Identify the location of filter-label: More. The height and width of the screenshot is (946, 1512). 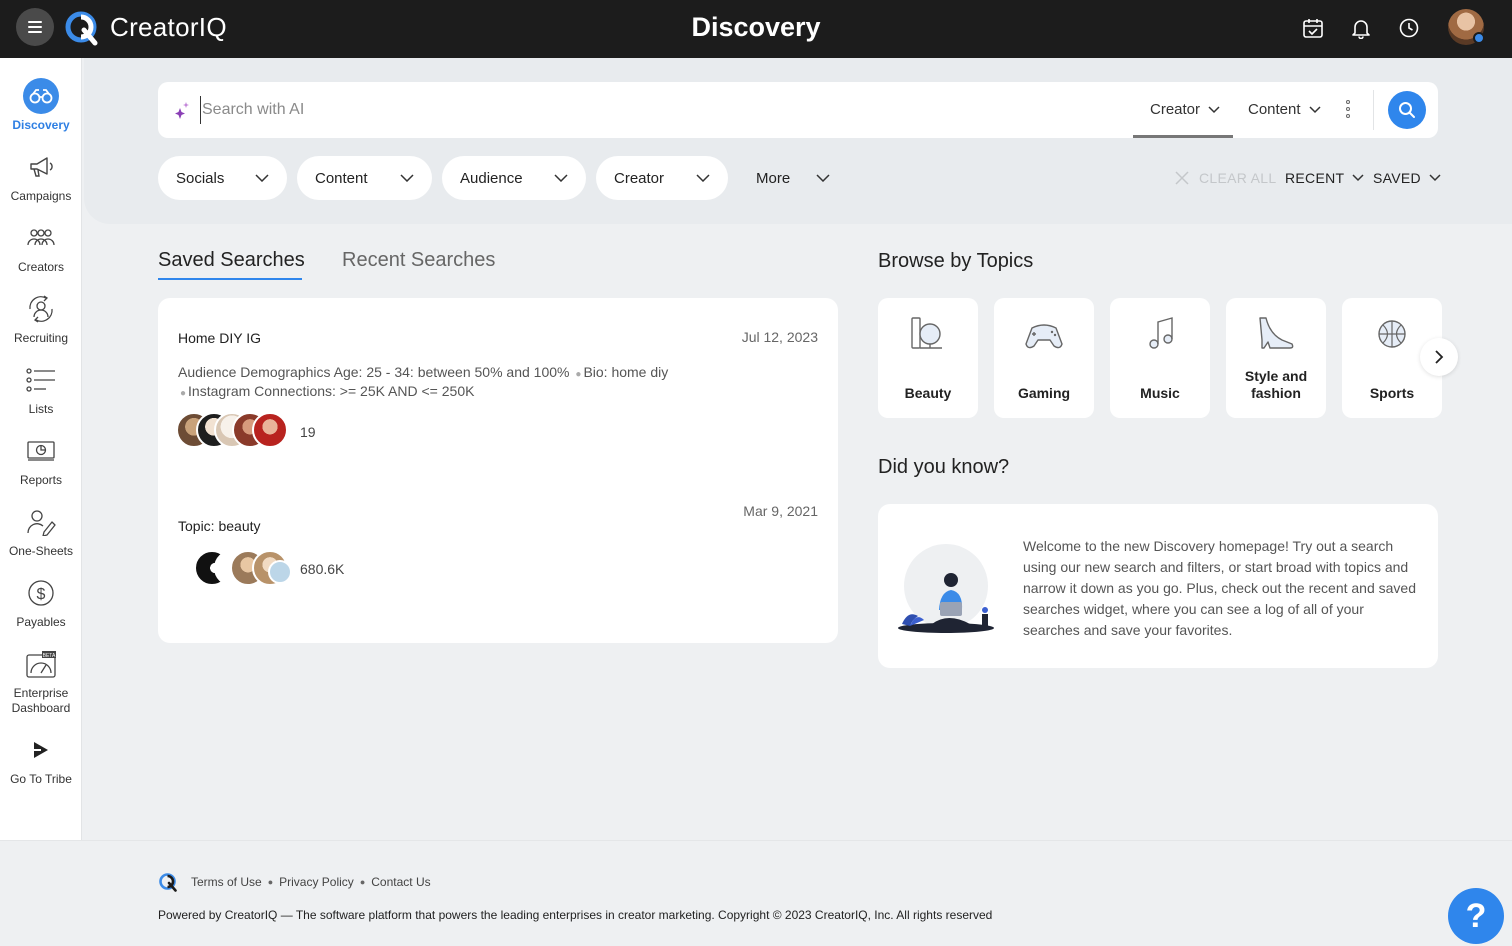
(773, 178).